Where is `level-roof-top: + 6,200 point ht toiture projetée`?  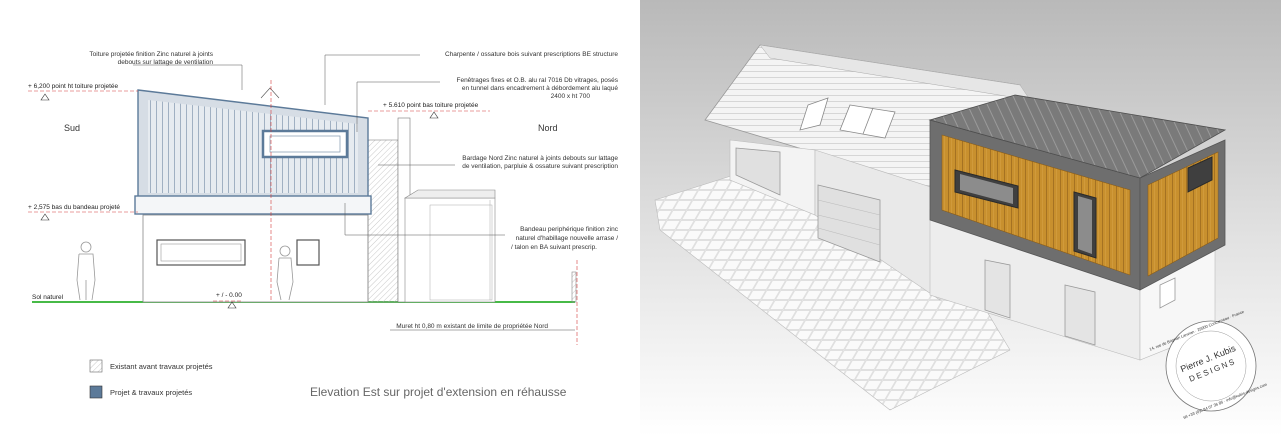 level-roof-top: + 6,200 point ht toiture projetée is located at coordinates (73, 86).